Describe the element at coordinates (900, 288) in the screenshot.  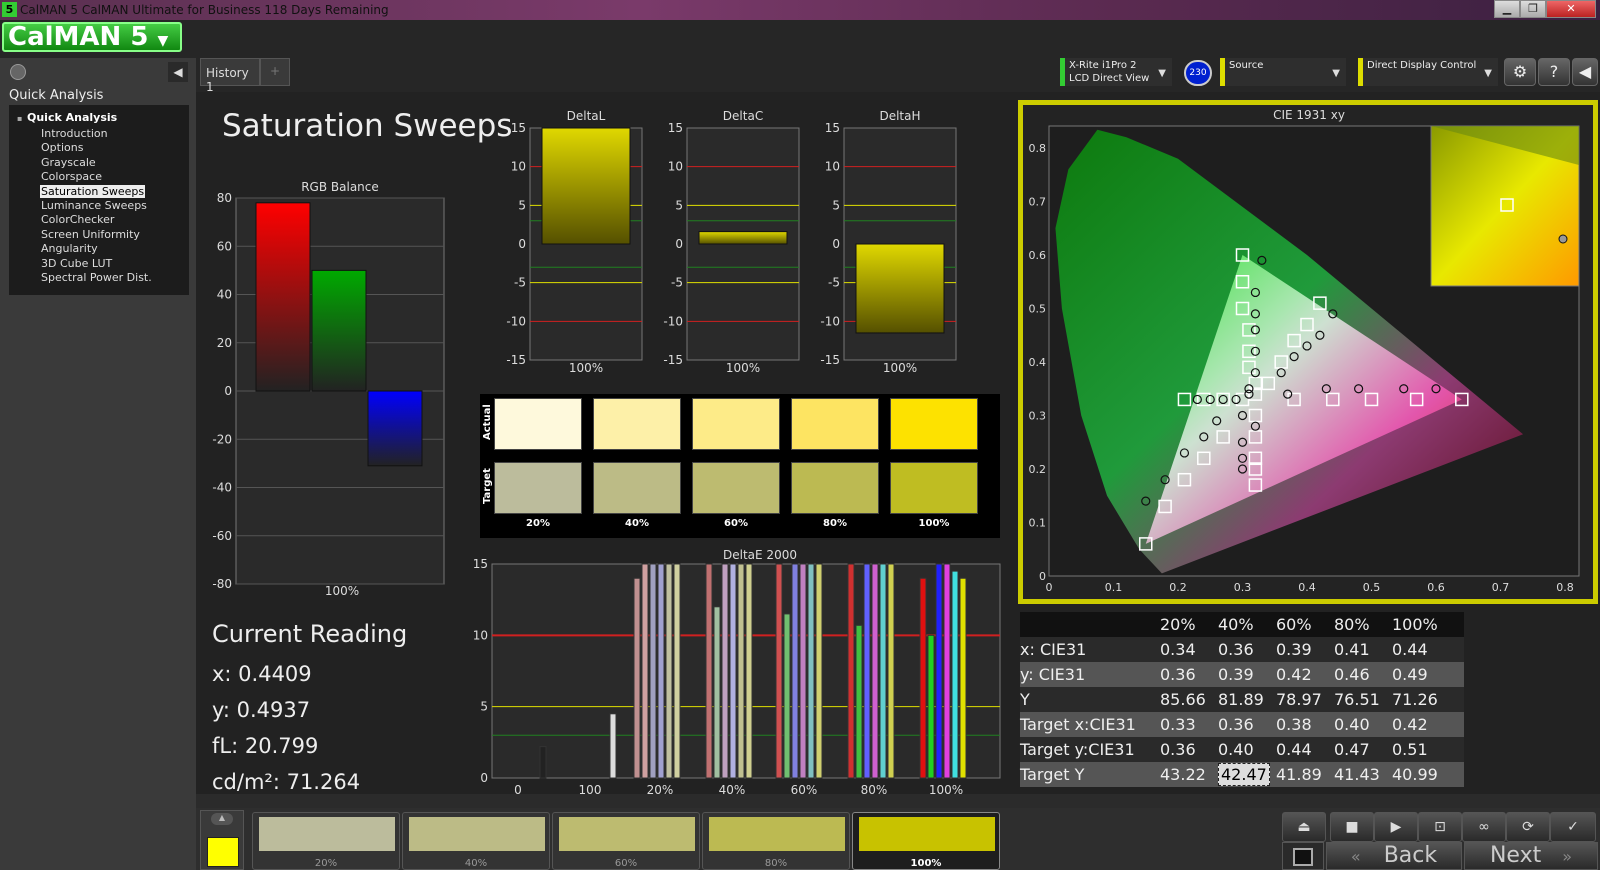
I see `delta-bar` at that location.